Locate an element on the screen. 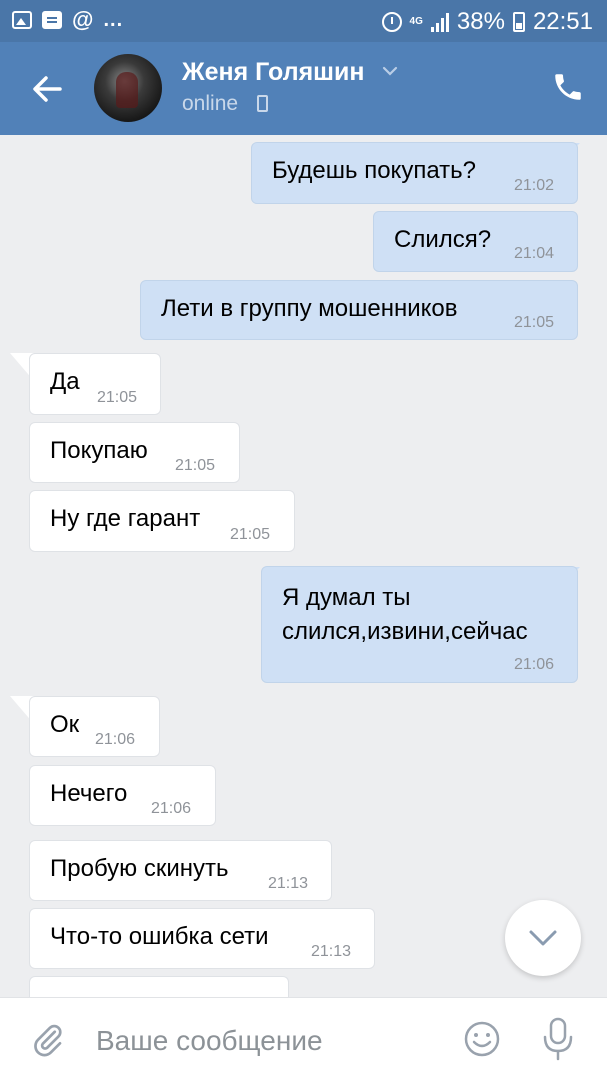 The width and height of the screenshot is (607, 1080). battery-icon is located at coordinates (518, 22).